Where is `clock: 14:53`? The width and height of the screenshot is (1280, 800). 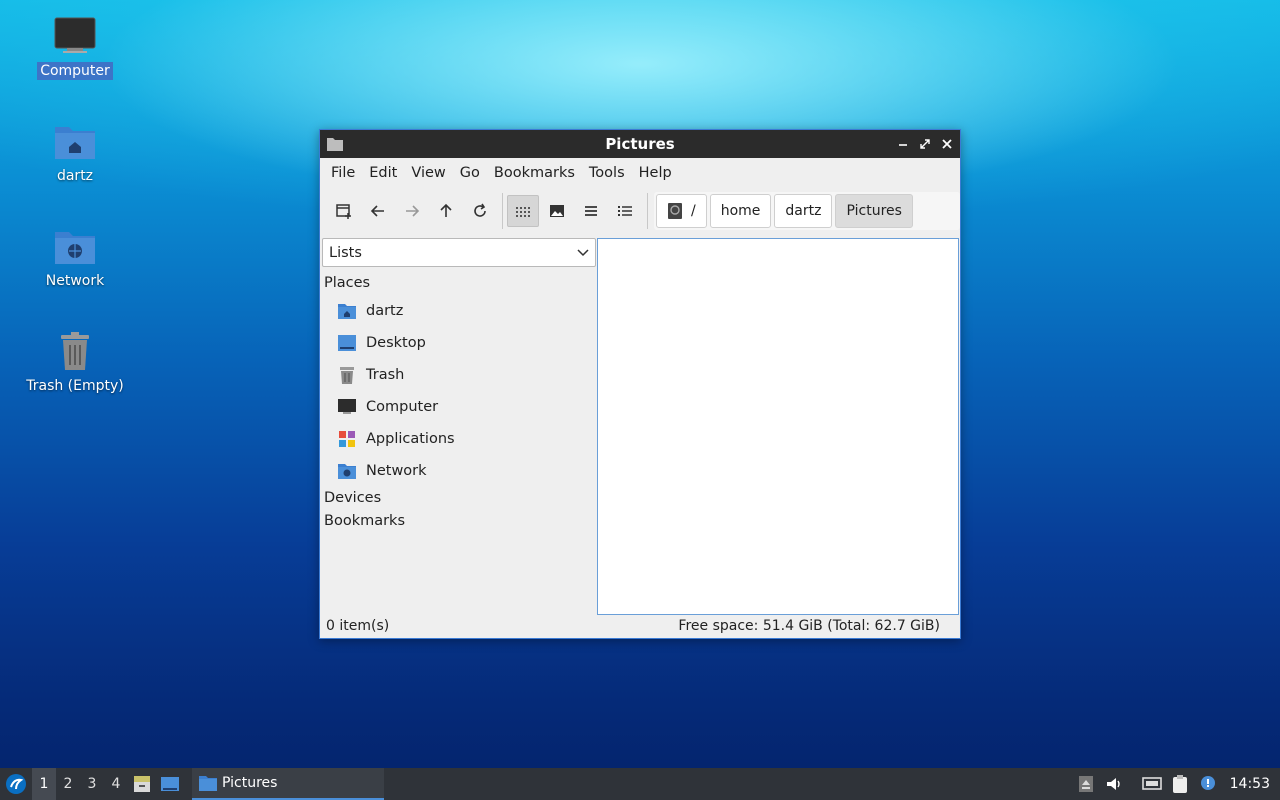
clock: 14:53 is located at coordinates (1251, 784).